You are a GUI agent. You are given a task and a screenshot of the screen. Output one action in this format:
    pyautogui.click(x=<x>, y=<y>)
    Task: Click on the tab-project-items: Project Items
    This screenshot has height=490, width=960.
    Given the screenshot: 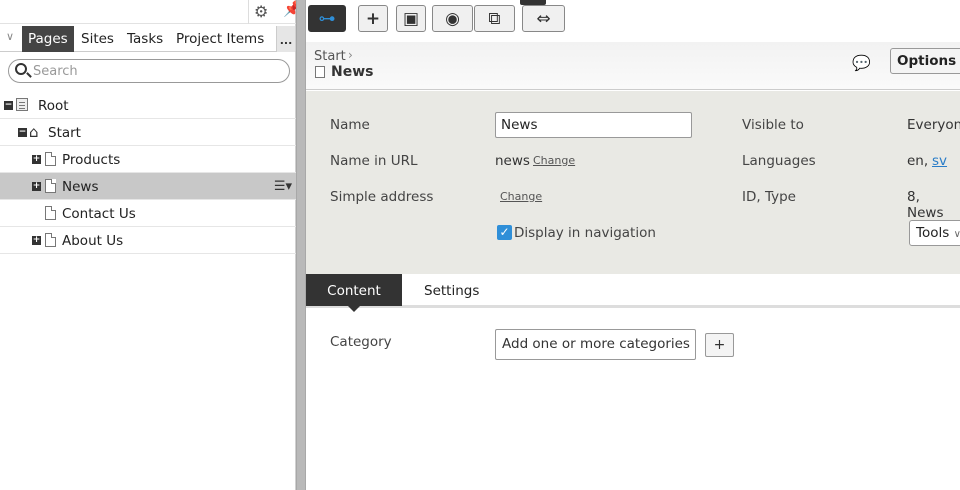 What is the action you would take?
    pyautogui.click(x=220, y=39)
    